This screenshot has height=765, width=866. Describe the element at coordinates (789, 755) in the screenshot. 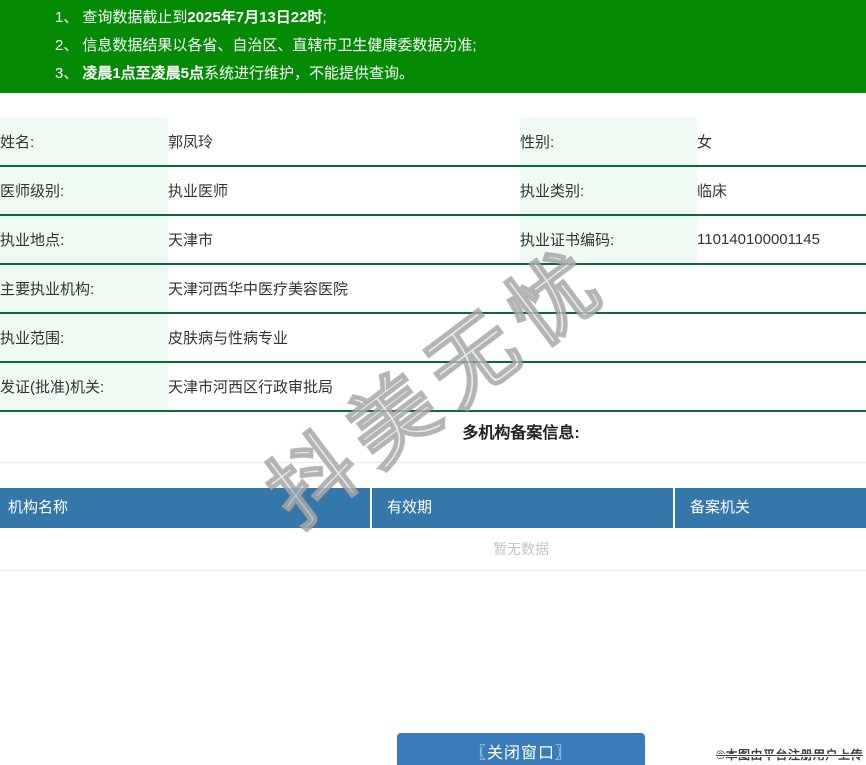

I see `copyright-watermark: ©本图由平台注册用户上传` at that location.